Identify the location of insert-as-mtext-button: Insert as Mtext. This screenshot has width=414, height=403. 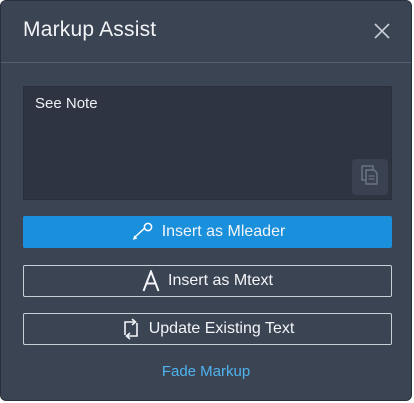
(207, 281).